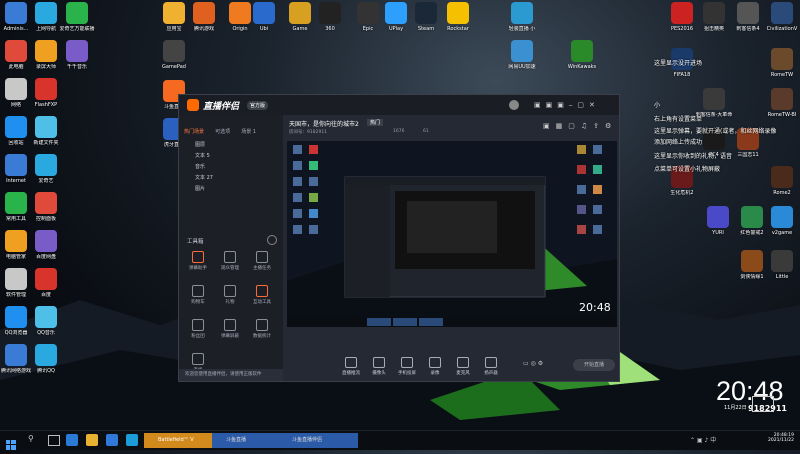 This screenshot has height=454, width=800. I want to click on layer-item: 图片, so click(231, 189).